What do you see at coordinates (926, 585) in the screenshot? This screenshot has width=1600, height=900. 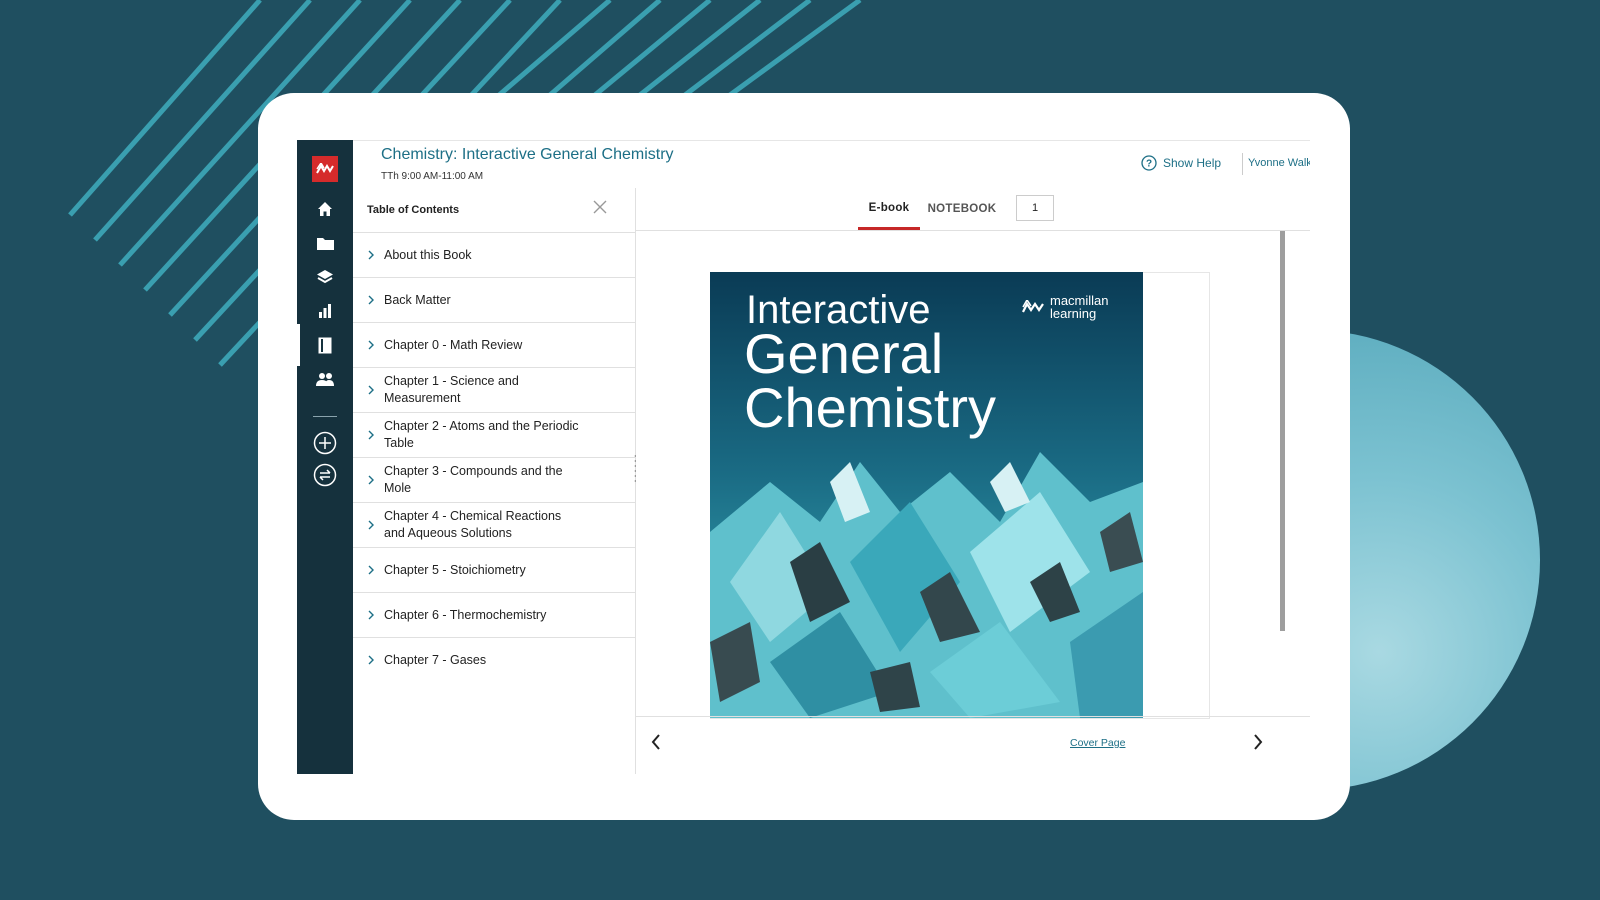 I see `crystal-illustration` at bounding box center [926, 585].